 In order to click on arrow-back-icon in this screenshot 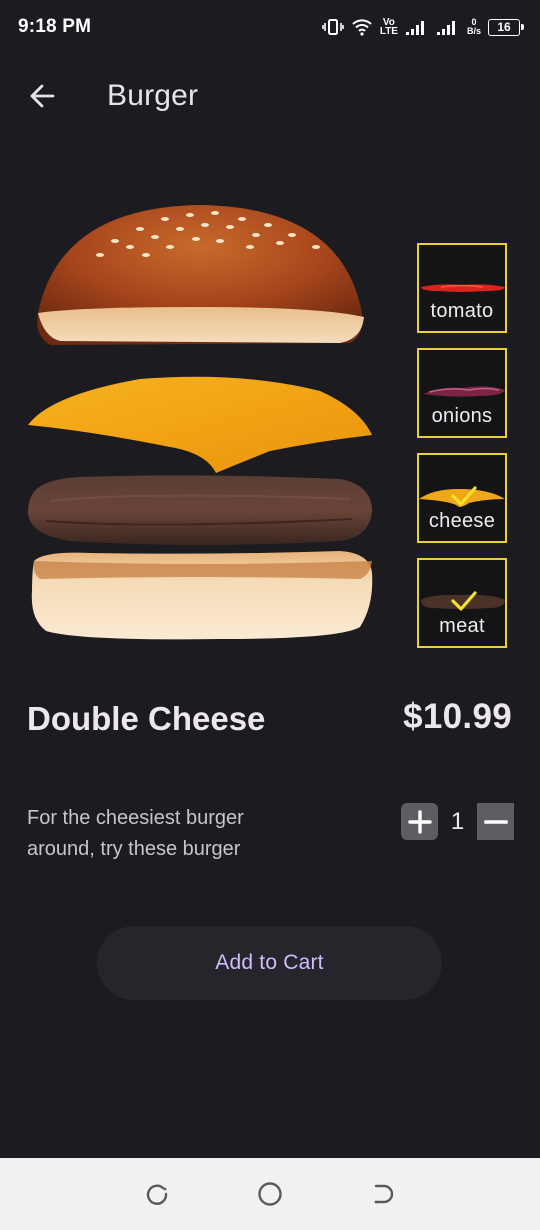, I will do `click(42, 96)`.